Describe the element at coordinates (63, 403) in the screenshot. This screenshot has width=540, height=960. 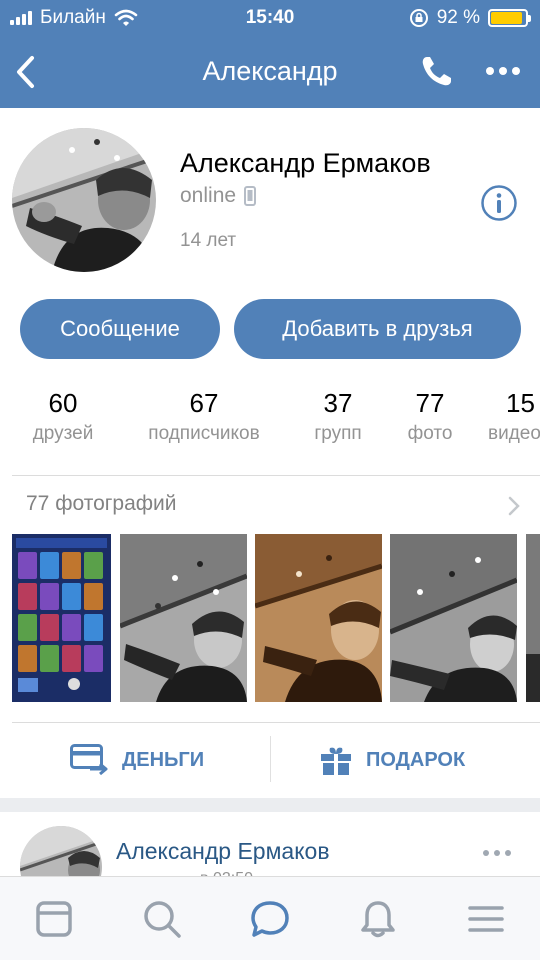
I see `counter-value: 60` at that location.